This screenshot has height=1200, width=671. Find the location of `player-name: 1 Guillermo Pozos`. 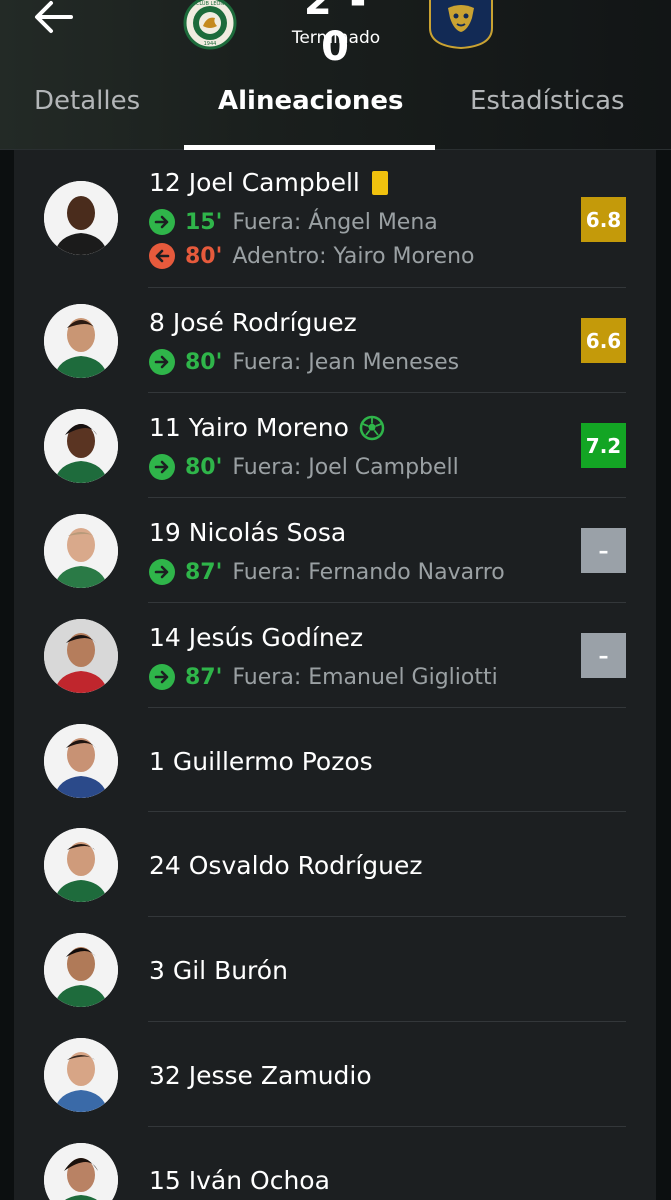

player-name: 1 Guillermo Pozos is located at coordinates (261, 761).